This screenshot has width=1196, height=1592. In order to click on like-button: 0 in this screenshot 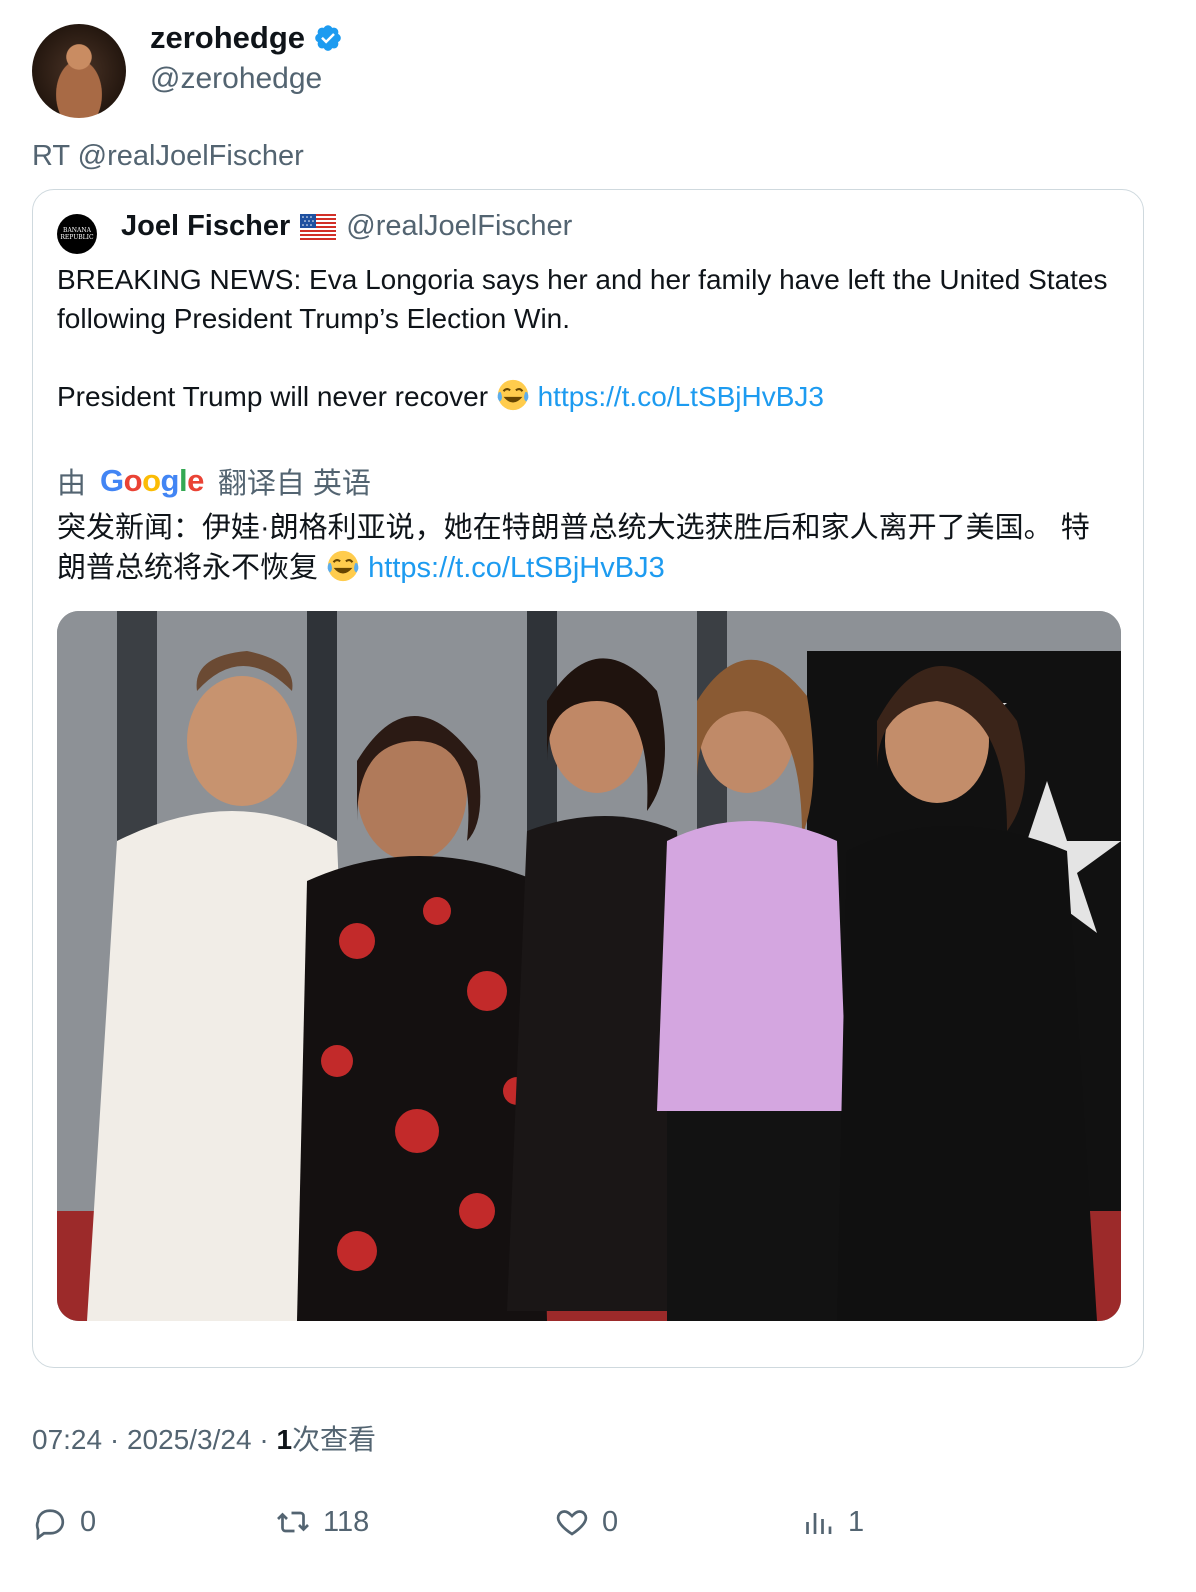, I will do `click(586, 1522)`.